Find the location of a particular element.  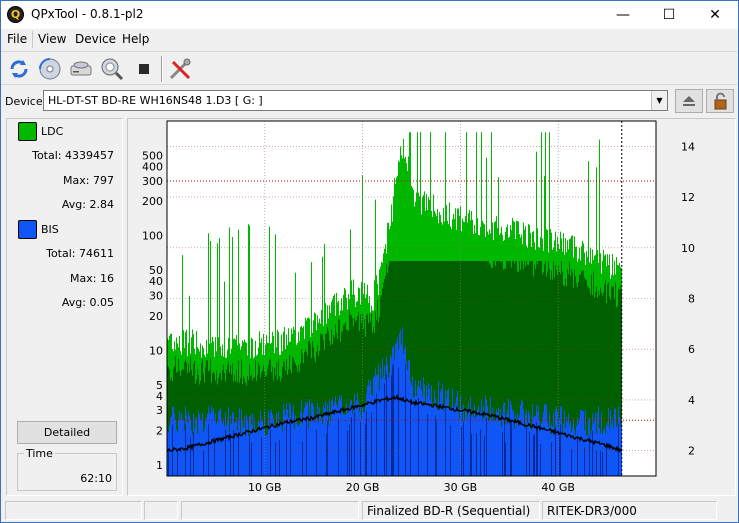

y-left-tick-label: 40 is located at coordinates (156, 281).